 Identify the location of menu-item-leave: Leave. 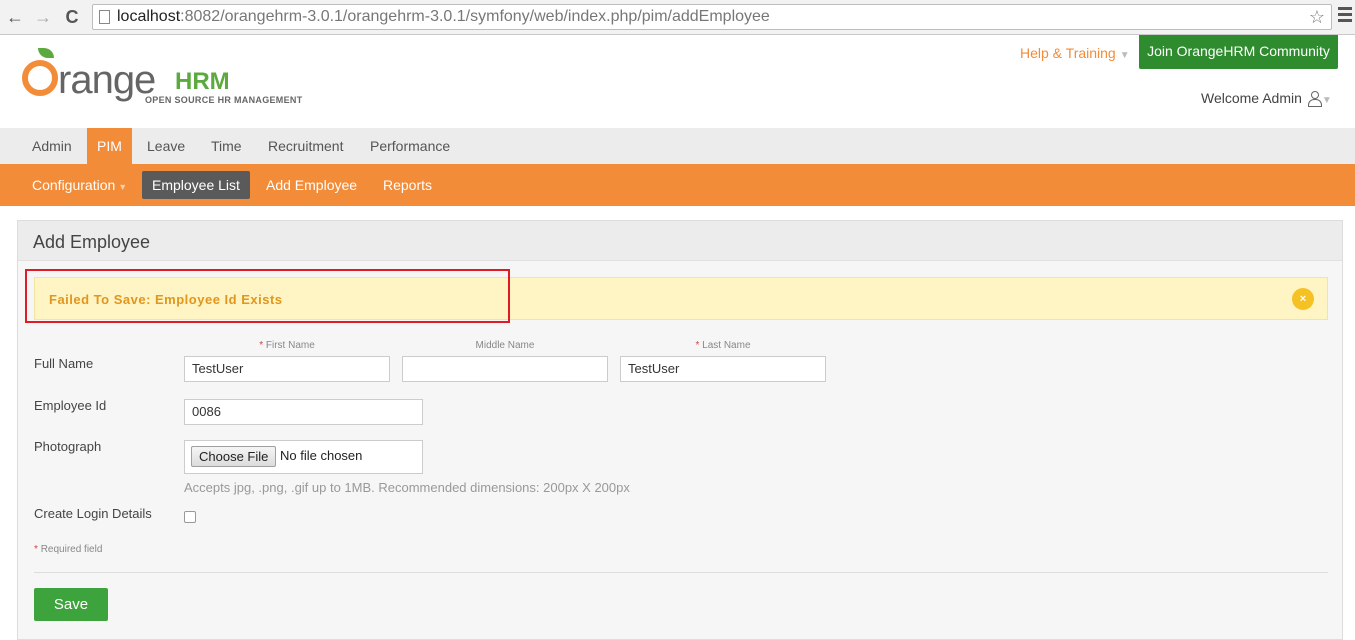
(166, 146).